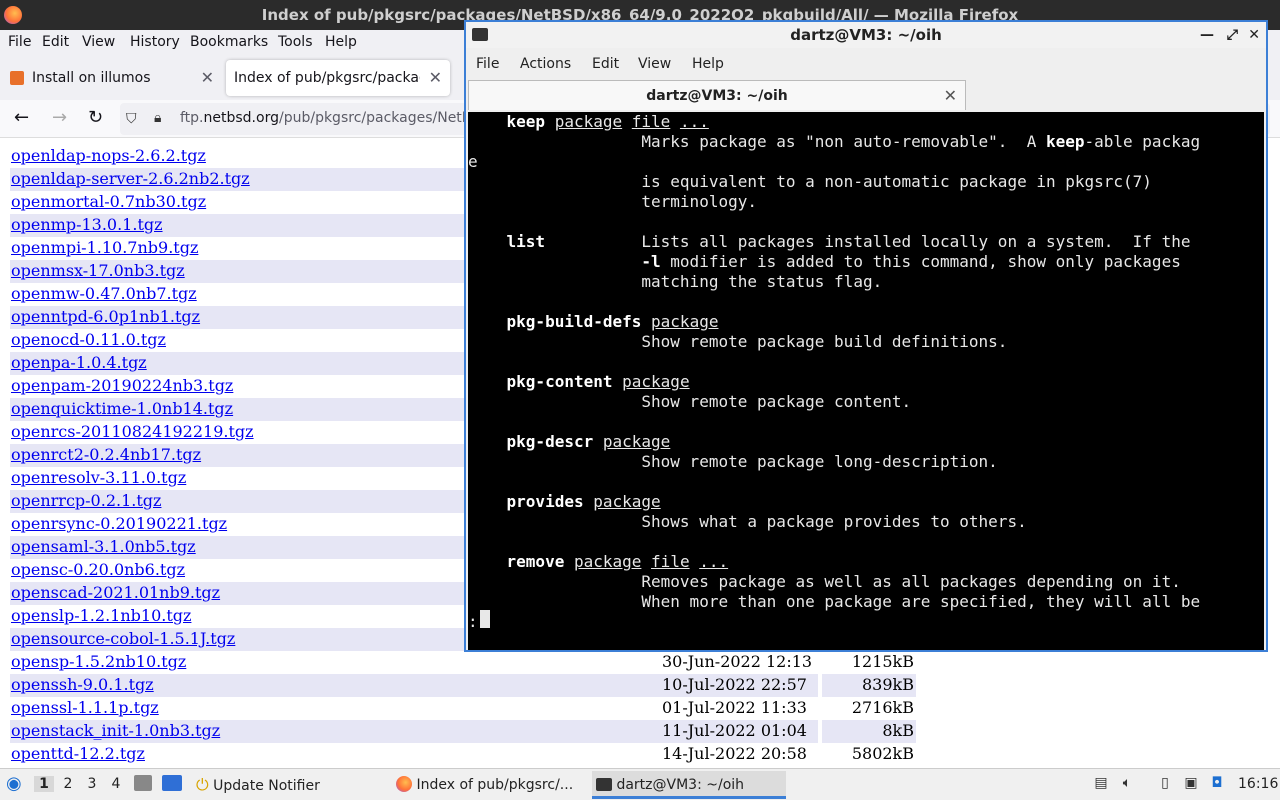 The image size is (1280, 800). What do you see at coordinates (87, 224) in the screenshot?
I see `file-link: openmp-13.0.1.tgz` at bounding box center [87, 224].